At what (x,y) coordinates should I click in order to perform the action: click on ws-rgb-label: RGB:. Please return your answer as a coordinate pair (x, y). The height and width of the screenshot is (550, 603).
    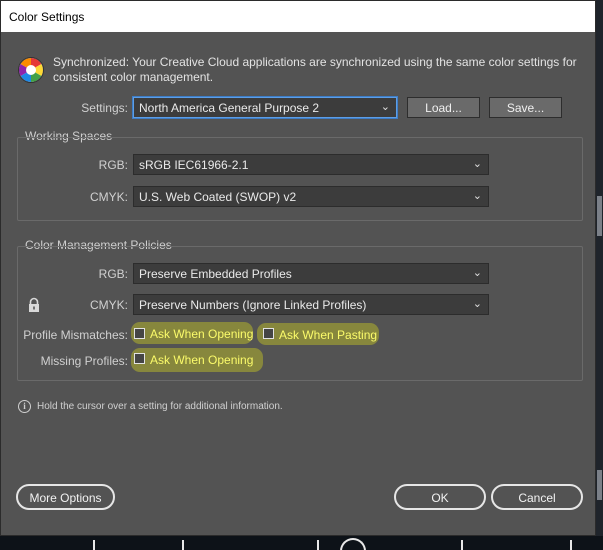
    Looking at the image, I should click on (113, 165).